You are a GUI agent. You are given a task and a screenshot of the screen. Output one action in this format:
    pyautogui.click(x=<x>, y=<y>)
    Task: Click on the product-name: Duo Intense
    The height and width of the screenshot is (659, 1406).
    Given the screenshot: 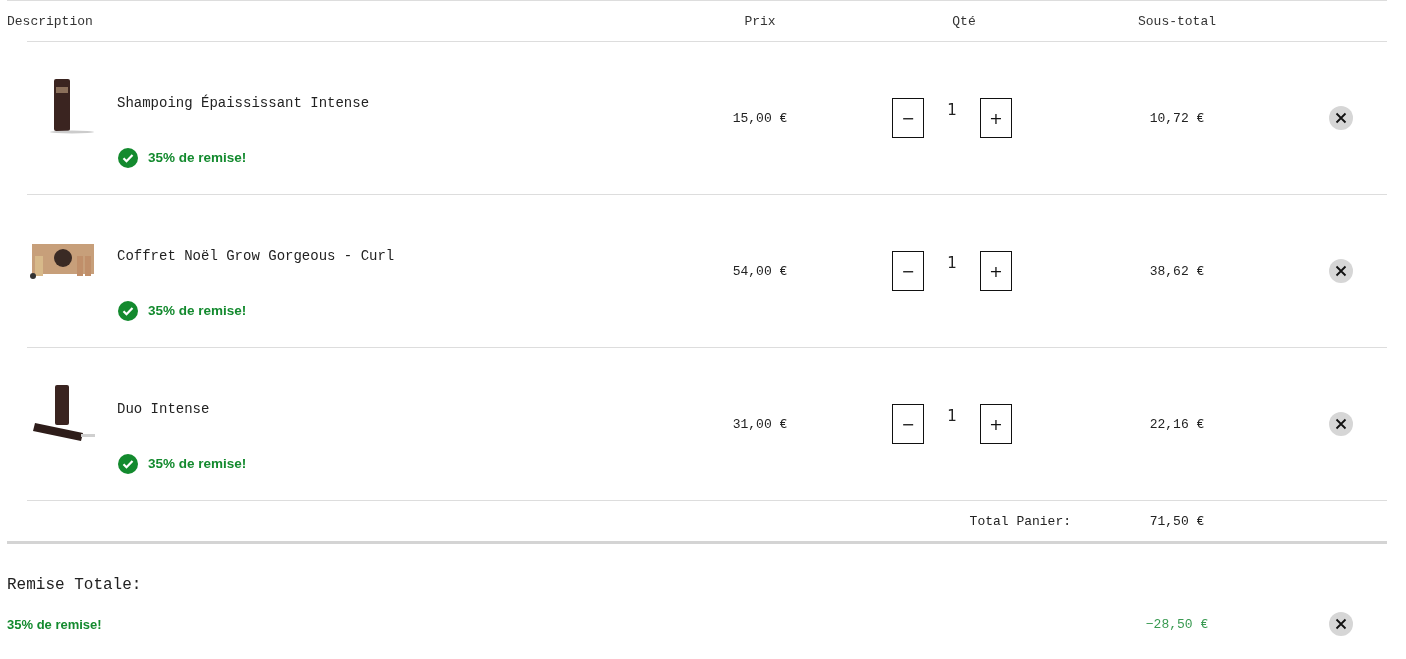 What is the action you would take?
    pyautogui.click(x=163, y=408)
    